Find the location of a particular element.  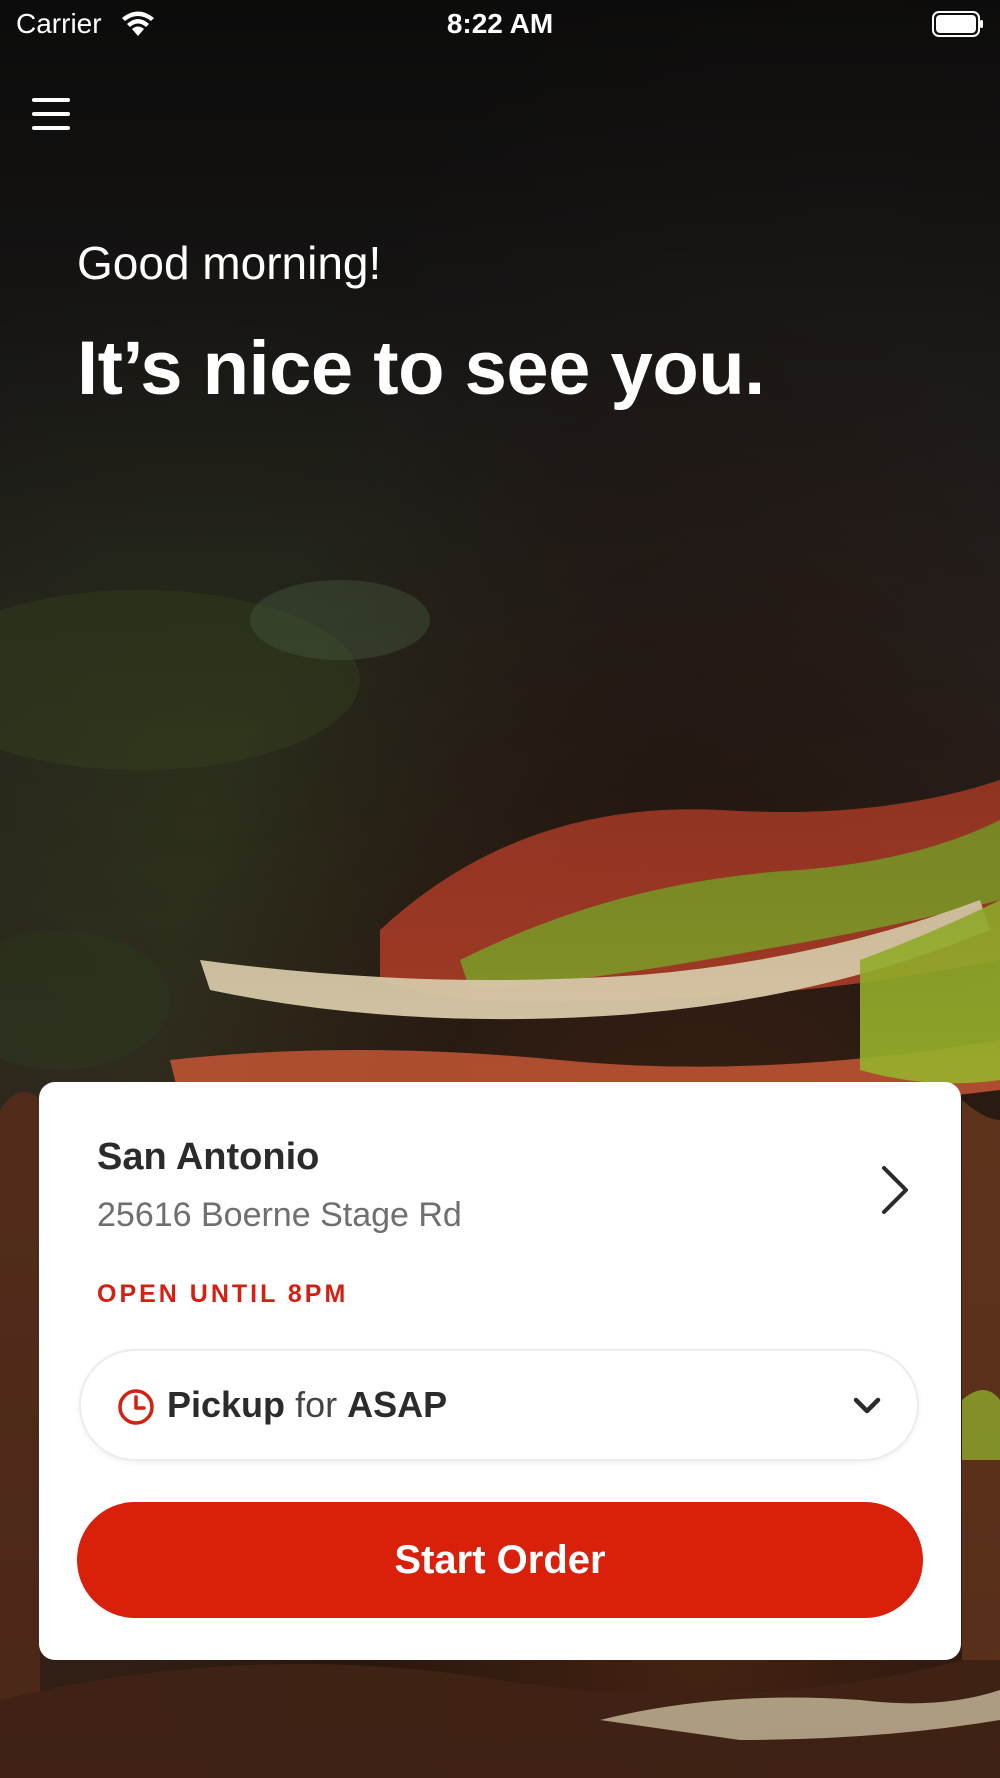

chevron-down-icon is located at coordinates (867, 1406).